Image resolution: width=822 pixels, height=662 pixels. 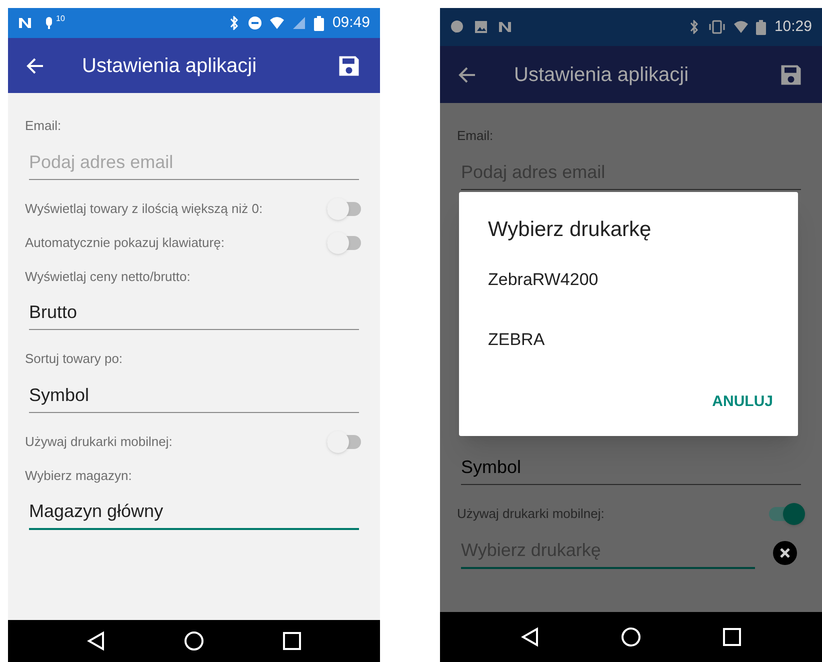 What do you see at coordinates (570, 229) in the screenshot?
I see `dialog-title: Wybierz drukarkę` at bounding box center [570, 229].